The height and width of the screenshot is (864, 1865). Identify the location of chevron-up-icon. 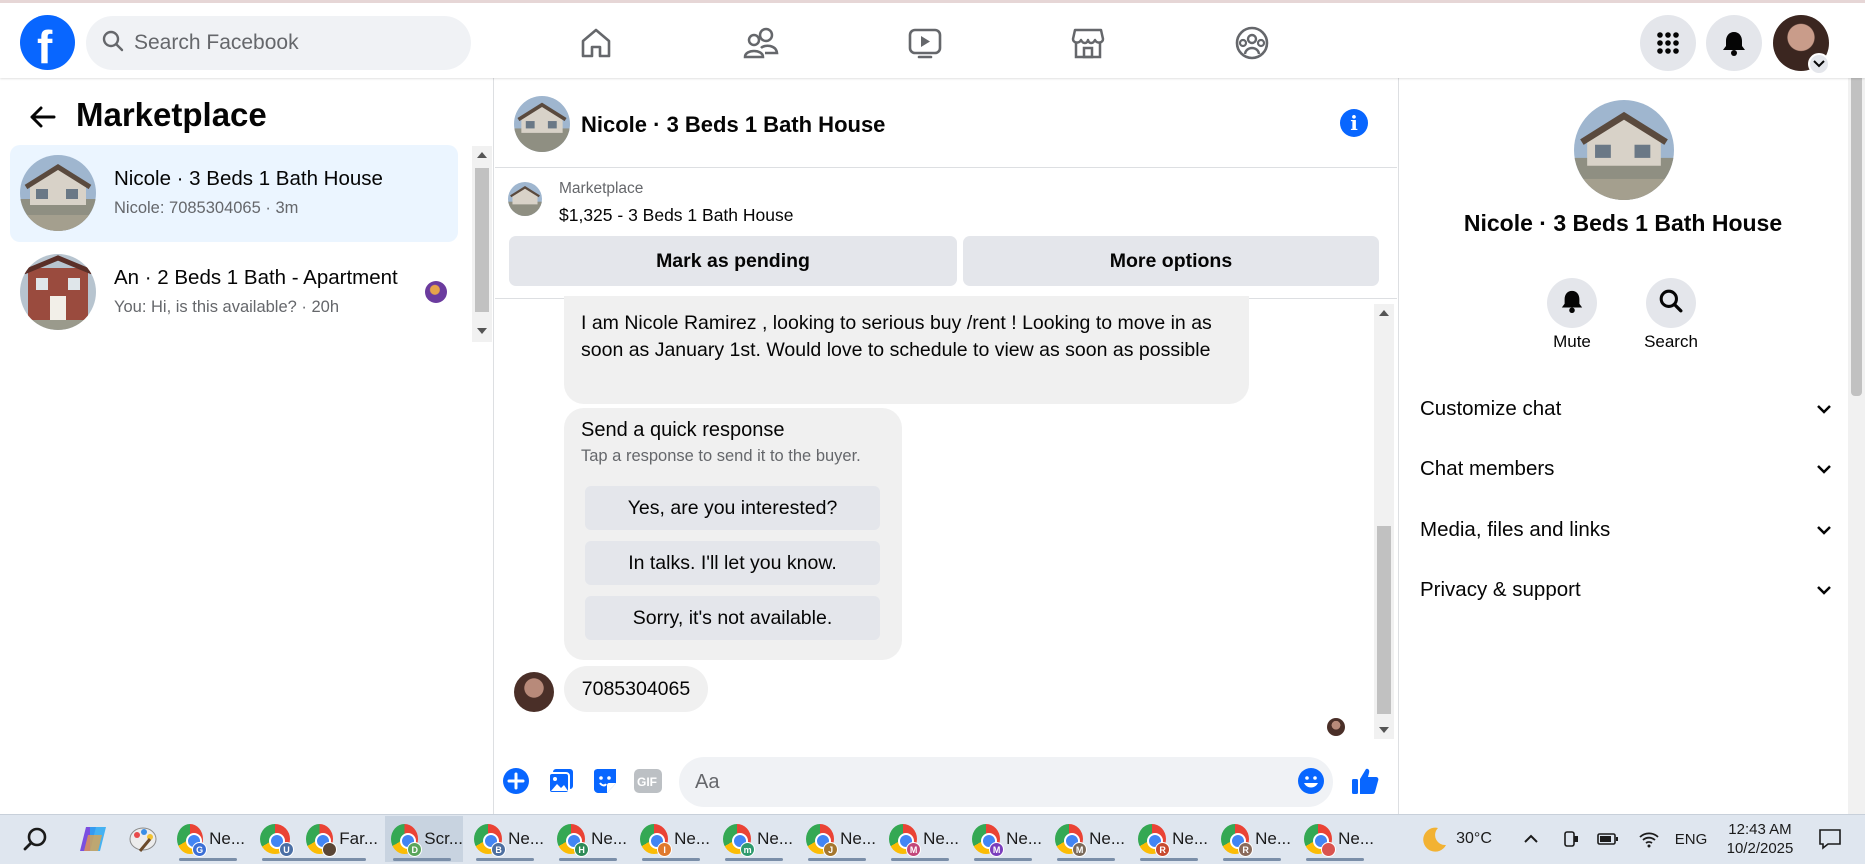
(1531, 839).